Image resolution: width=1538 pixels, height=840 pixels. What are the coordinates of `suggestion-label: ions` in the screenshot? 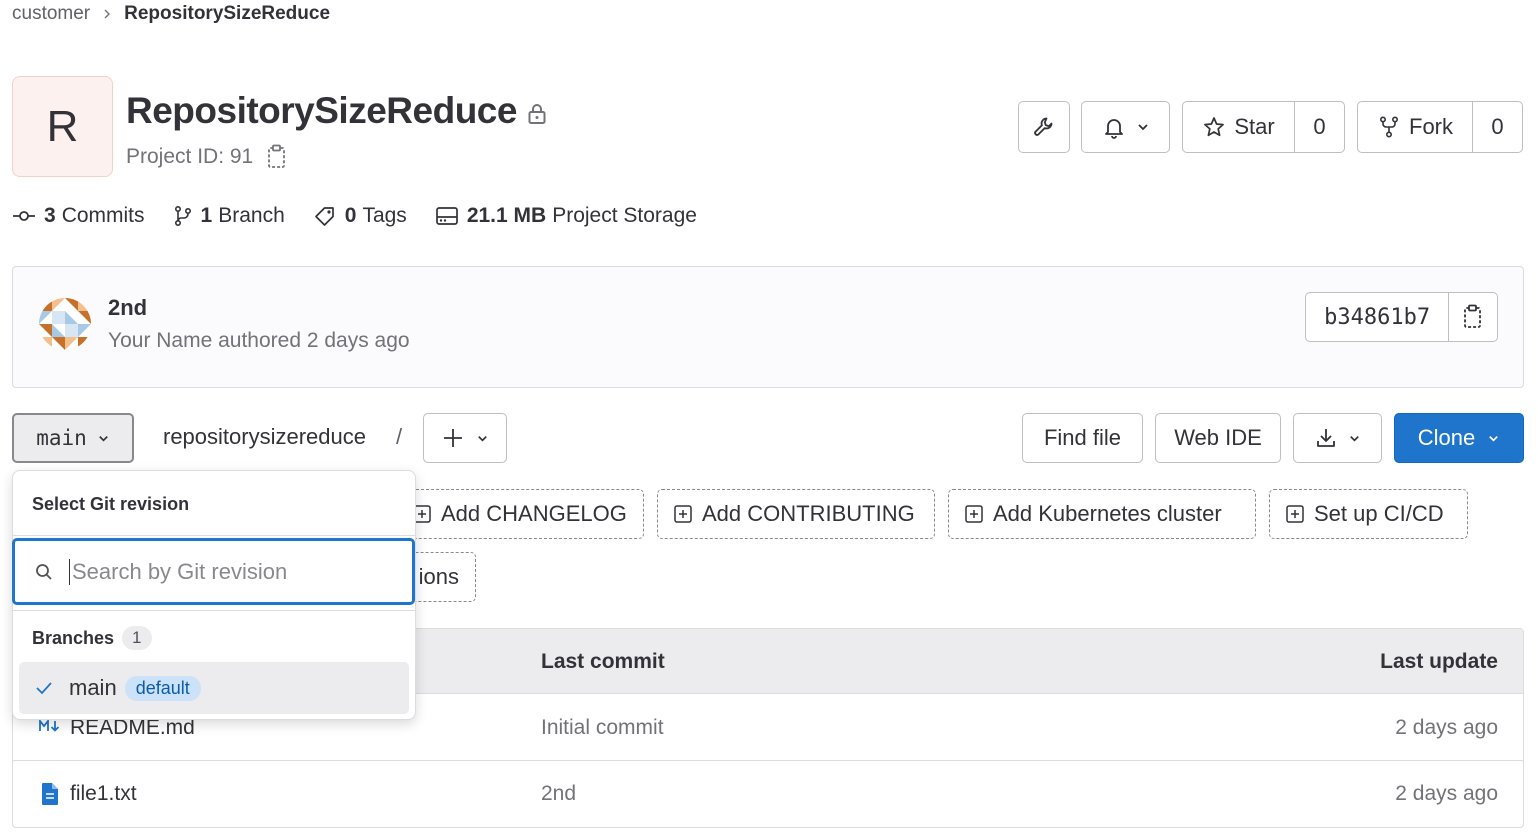 It's located at (438, 576).